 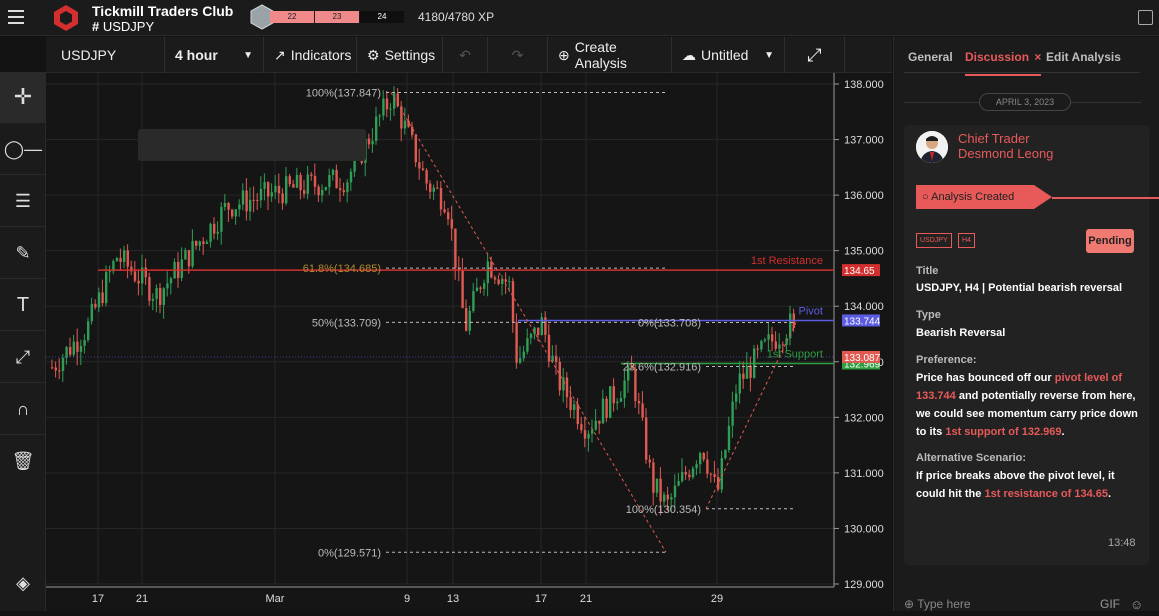 I want to click on x-tick-label: 17, so click(x=98, y=599).